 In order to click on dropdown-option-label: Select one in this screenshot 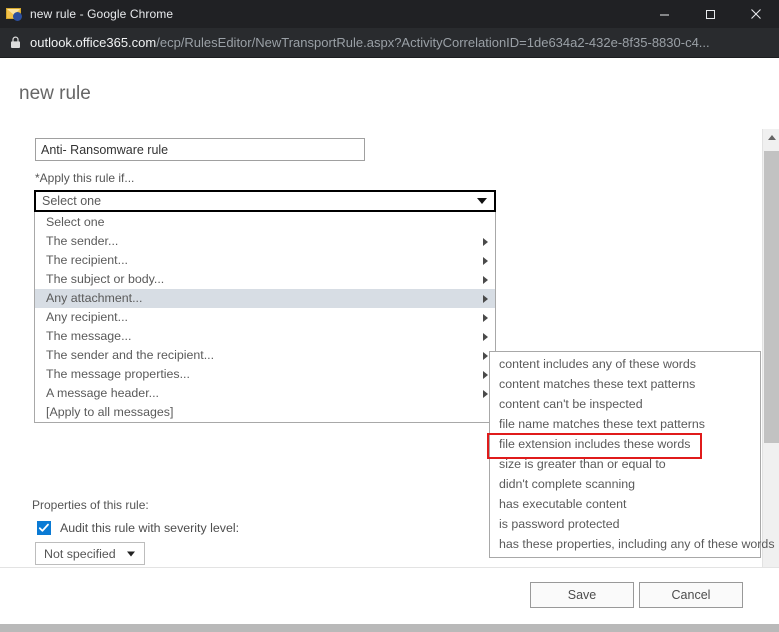, I will do `click(75, 222)`.